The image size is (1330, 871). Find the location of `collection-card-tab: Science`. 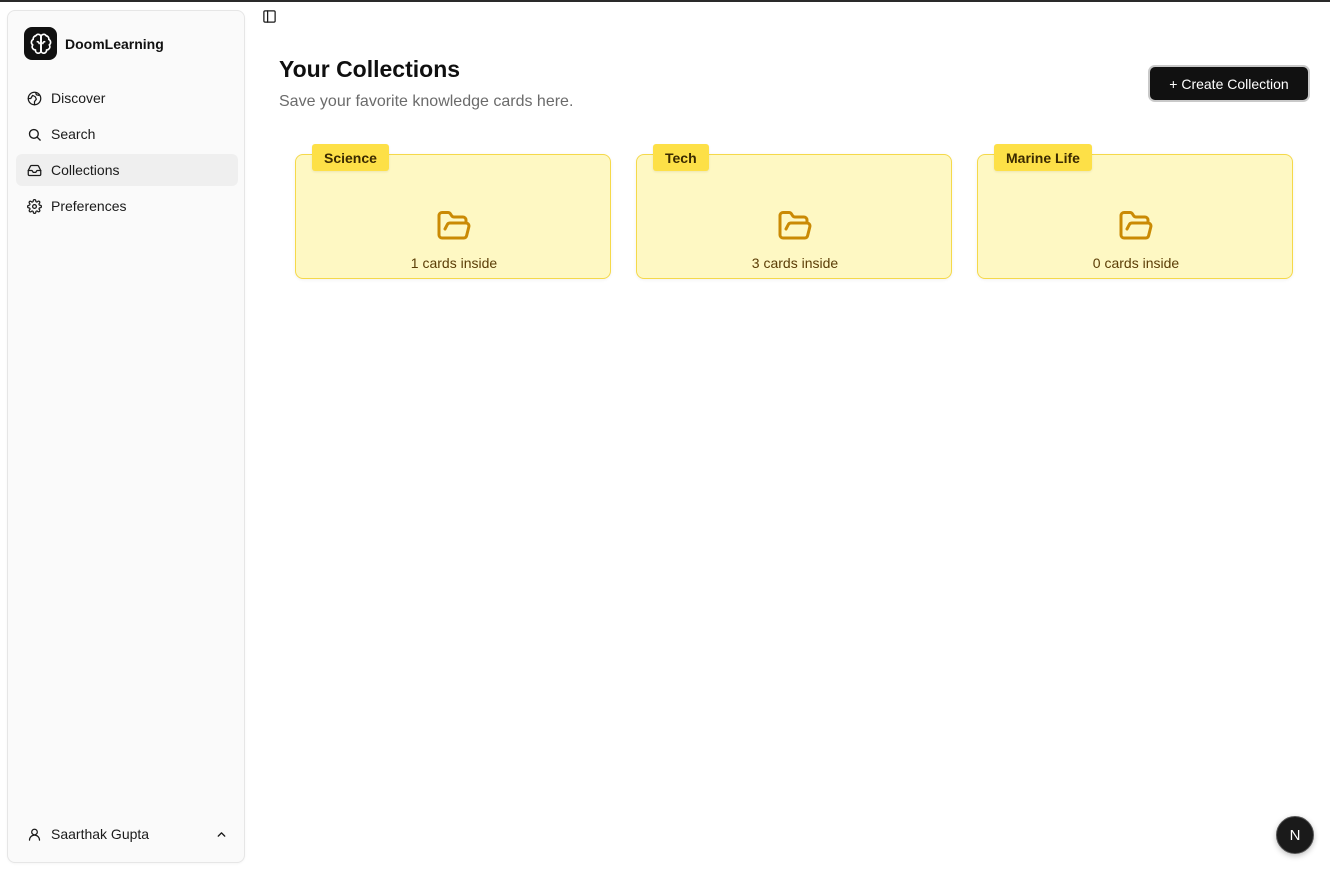

collection-card-tab: Science is located at coordinates (350, 157).